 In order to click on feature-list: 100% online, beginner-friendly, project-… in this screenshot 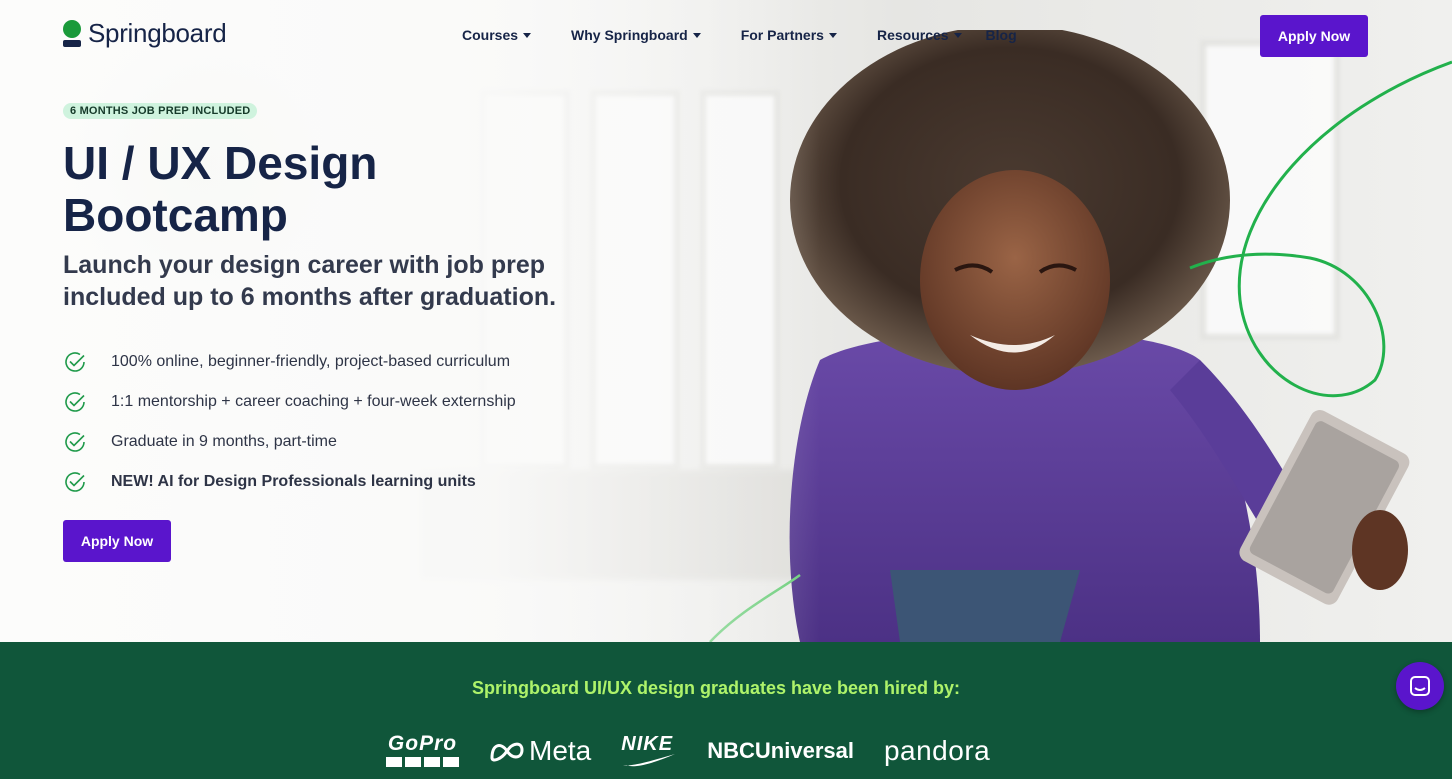, I will do `click(289, 422)`.